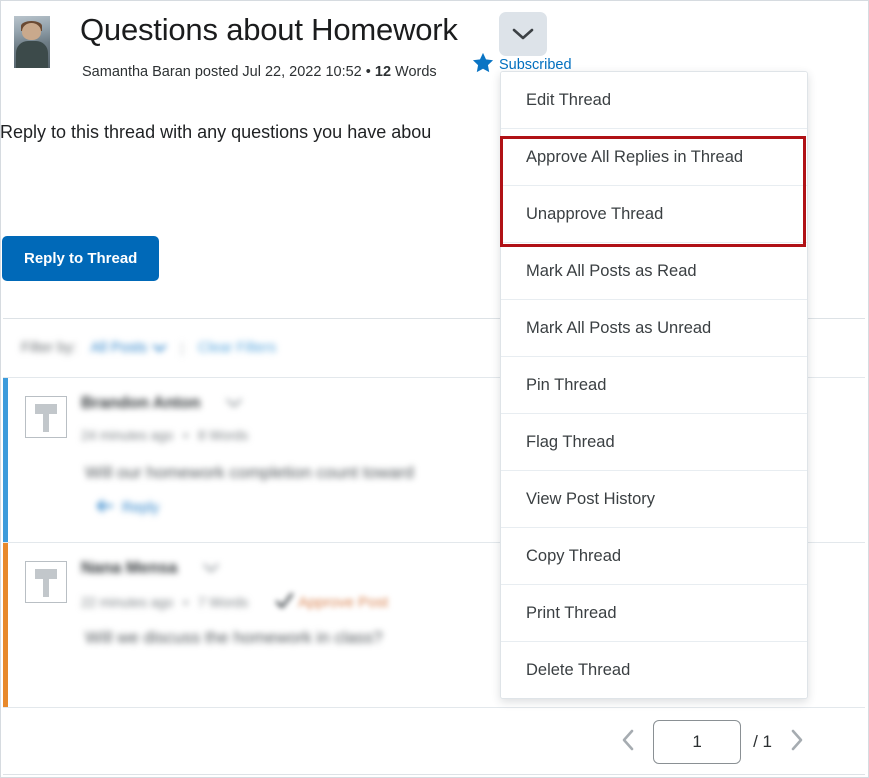  Describe the element at coordinates (654, 271) in the screenshot. I see `menu-item-mark-all-read: Mark All Posts as Read` at that location.